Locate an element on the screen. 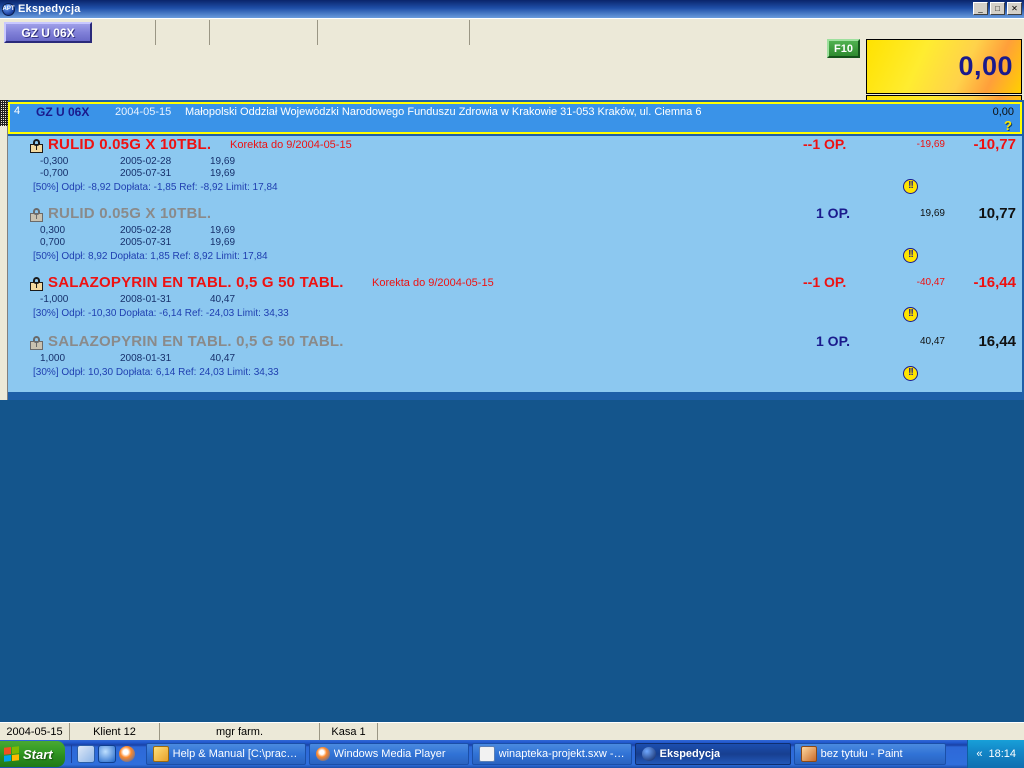 The height and width of the screenshot is (768, 1024). line-qty: -0,300 is located at coordinates (54, 161).